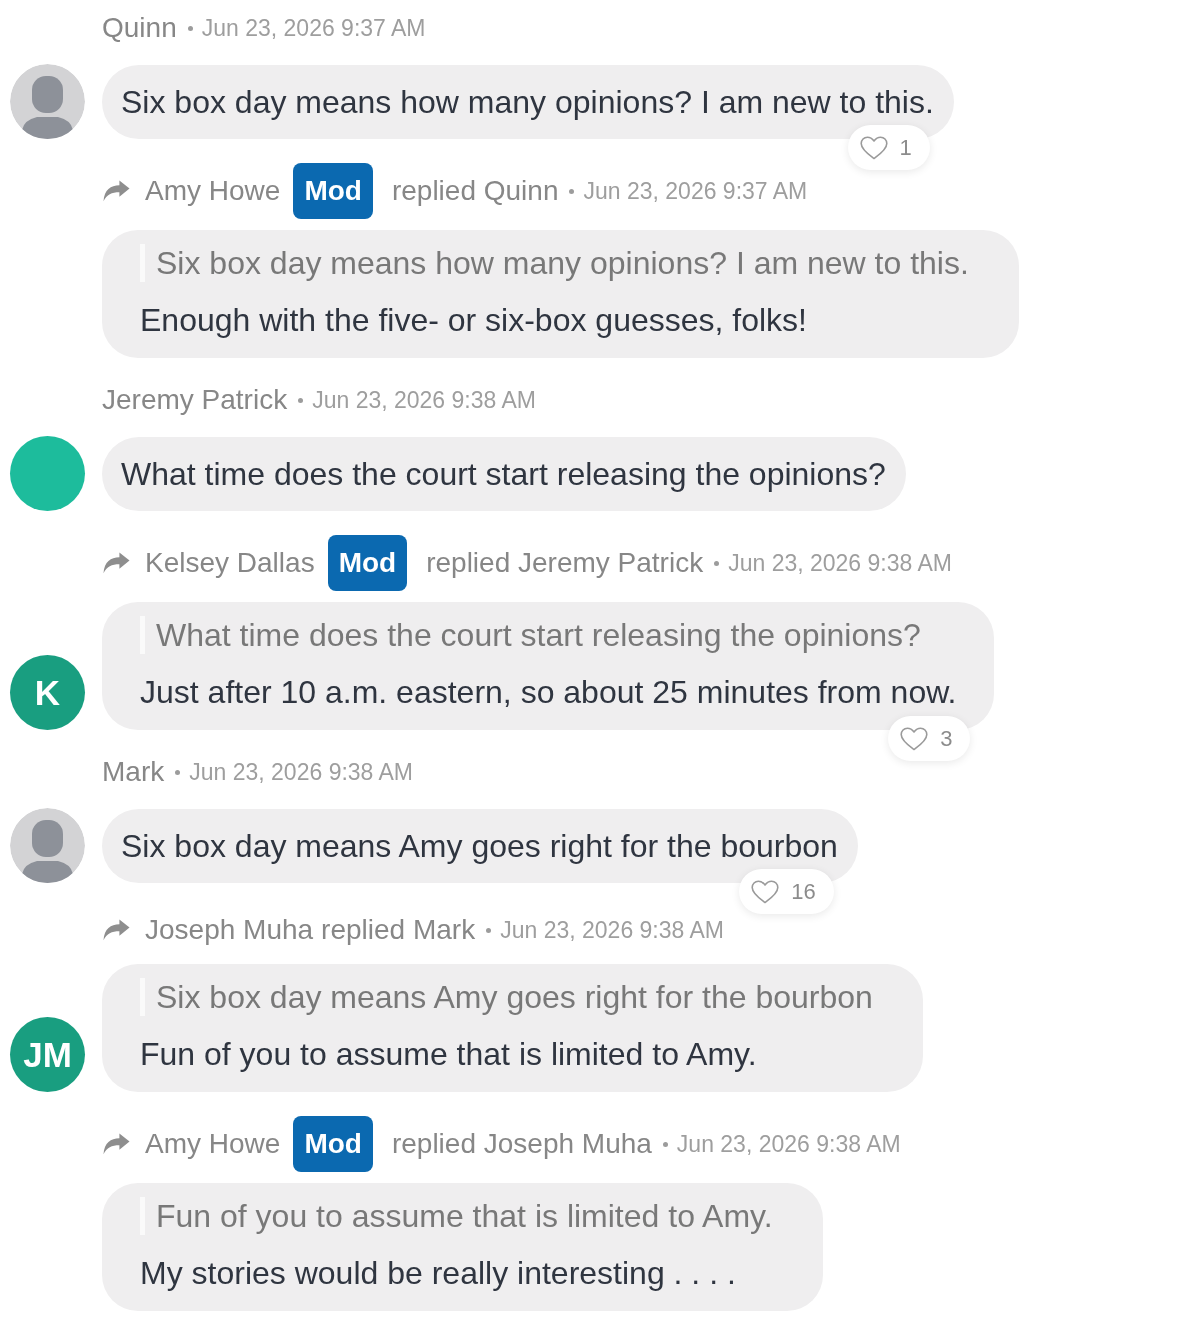 The image size is (1200, 1336). Describe the element at coordinates (133, 772) in the screenshot. I see `author-name: Mark` at that location.